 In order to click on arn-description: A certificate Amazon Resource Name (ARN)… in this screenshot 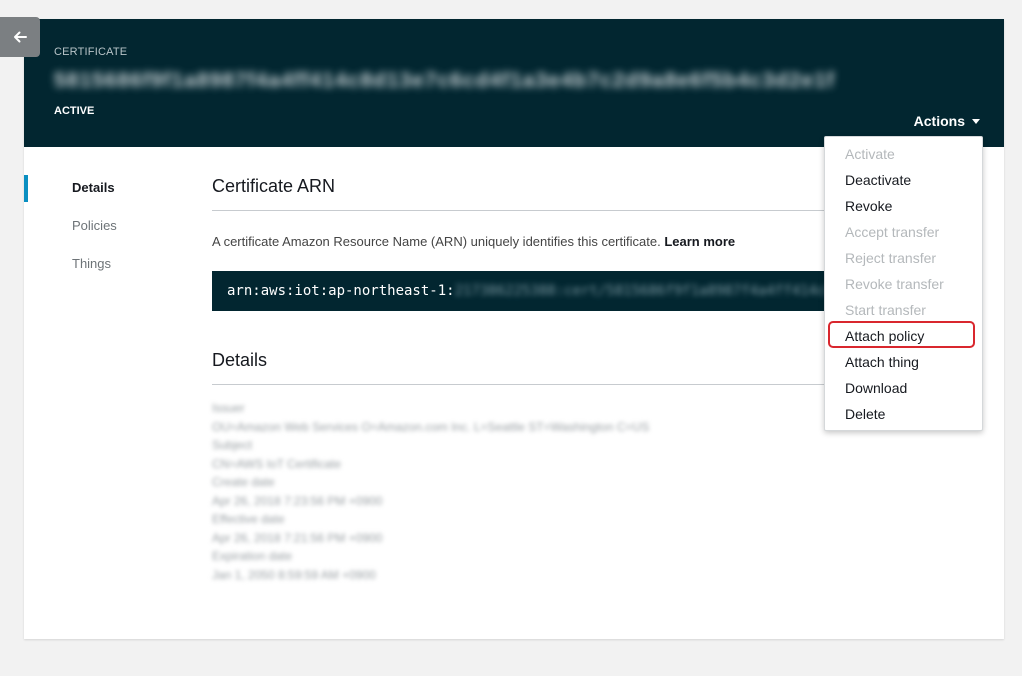, I will do `click(473, 241)`.